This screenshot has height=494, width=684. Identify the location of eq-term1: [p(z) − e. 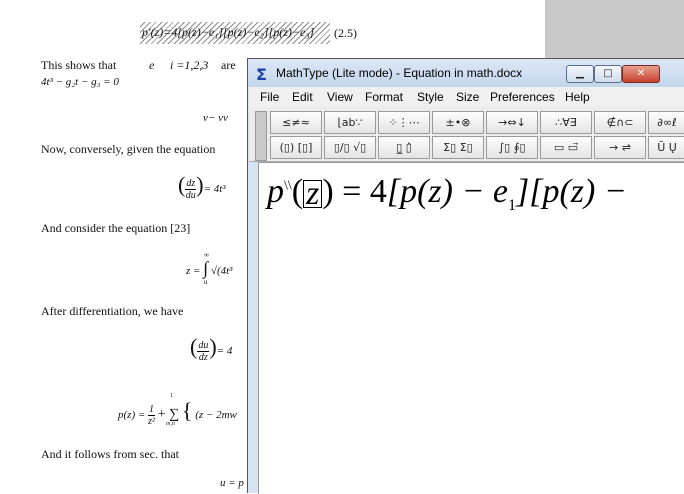
(447, 191).